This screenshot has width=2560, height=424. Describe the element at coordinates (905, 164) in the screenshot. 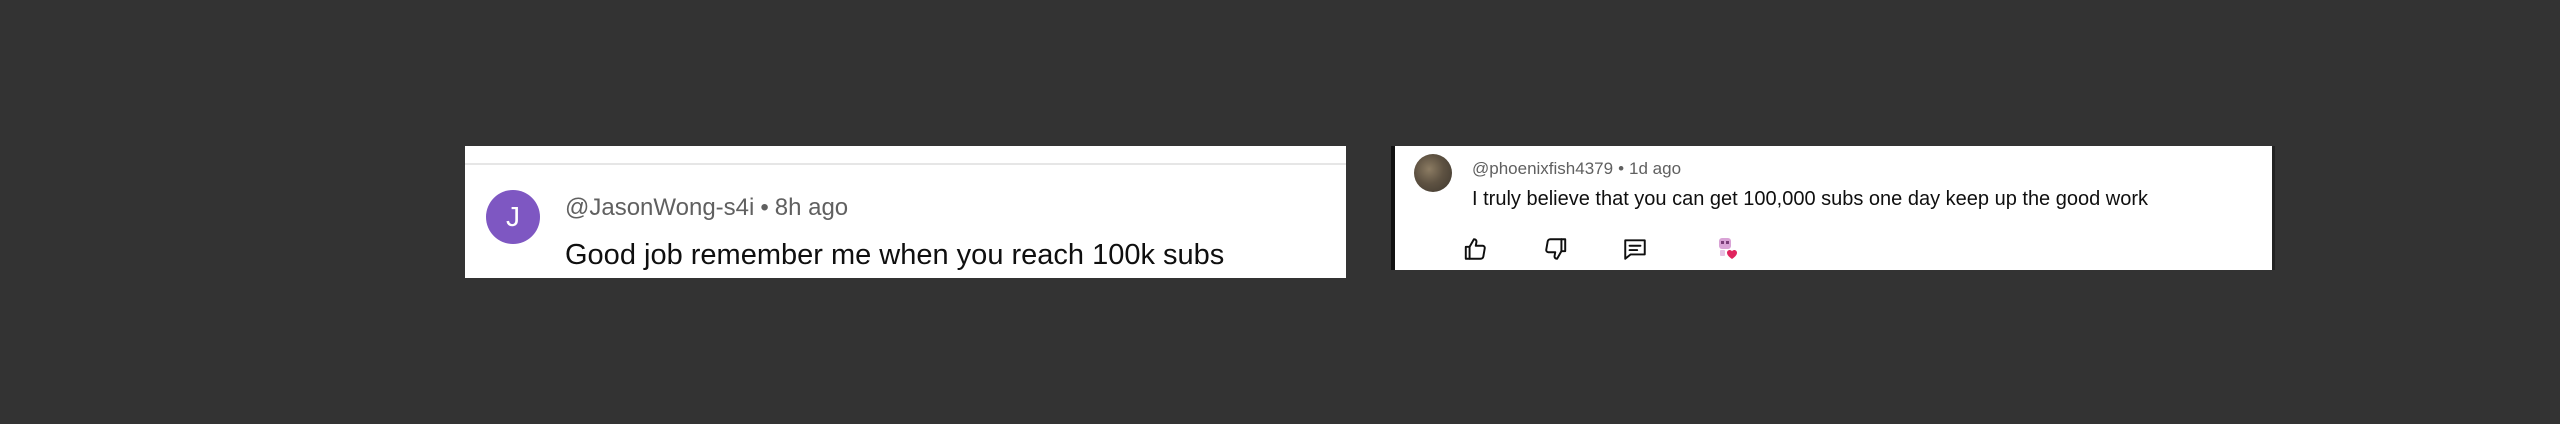

I see `divider` at that location.